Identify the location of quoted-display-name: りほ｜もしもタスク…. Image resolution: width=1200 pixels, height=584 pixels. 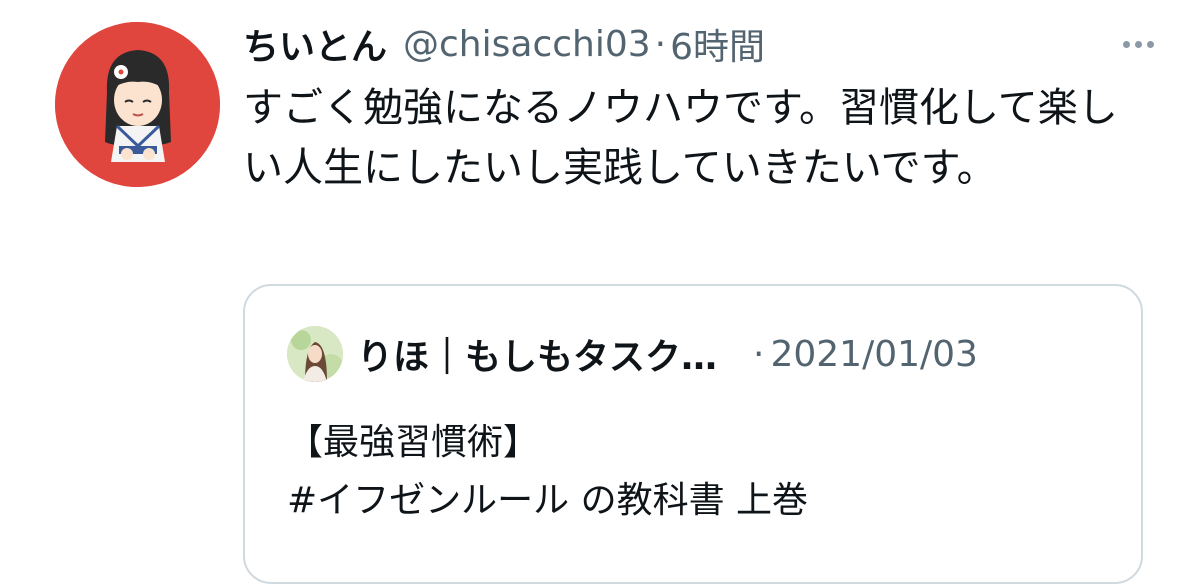
(537, 354).